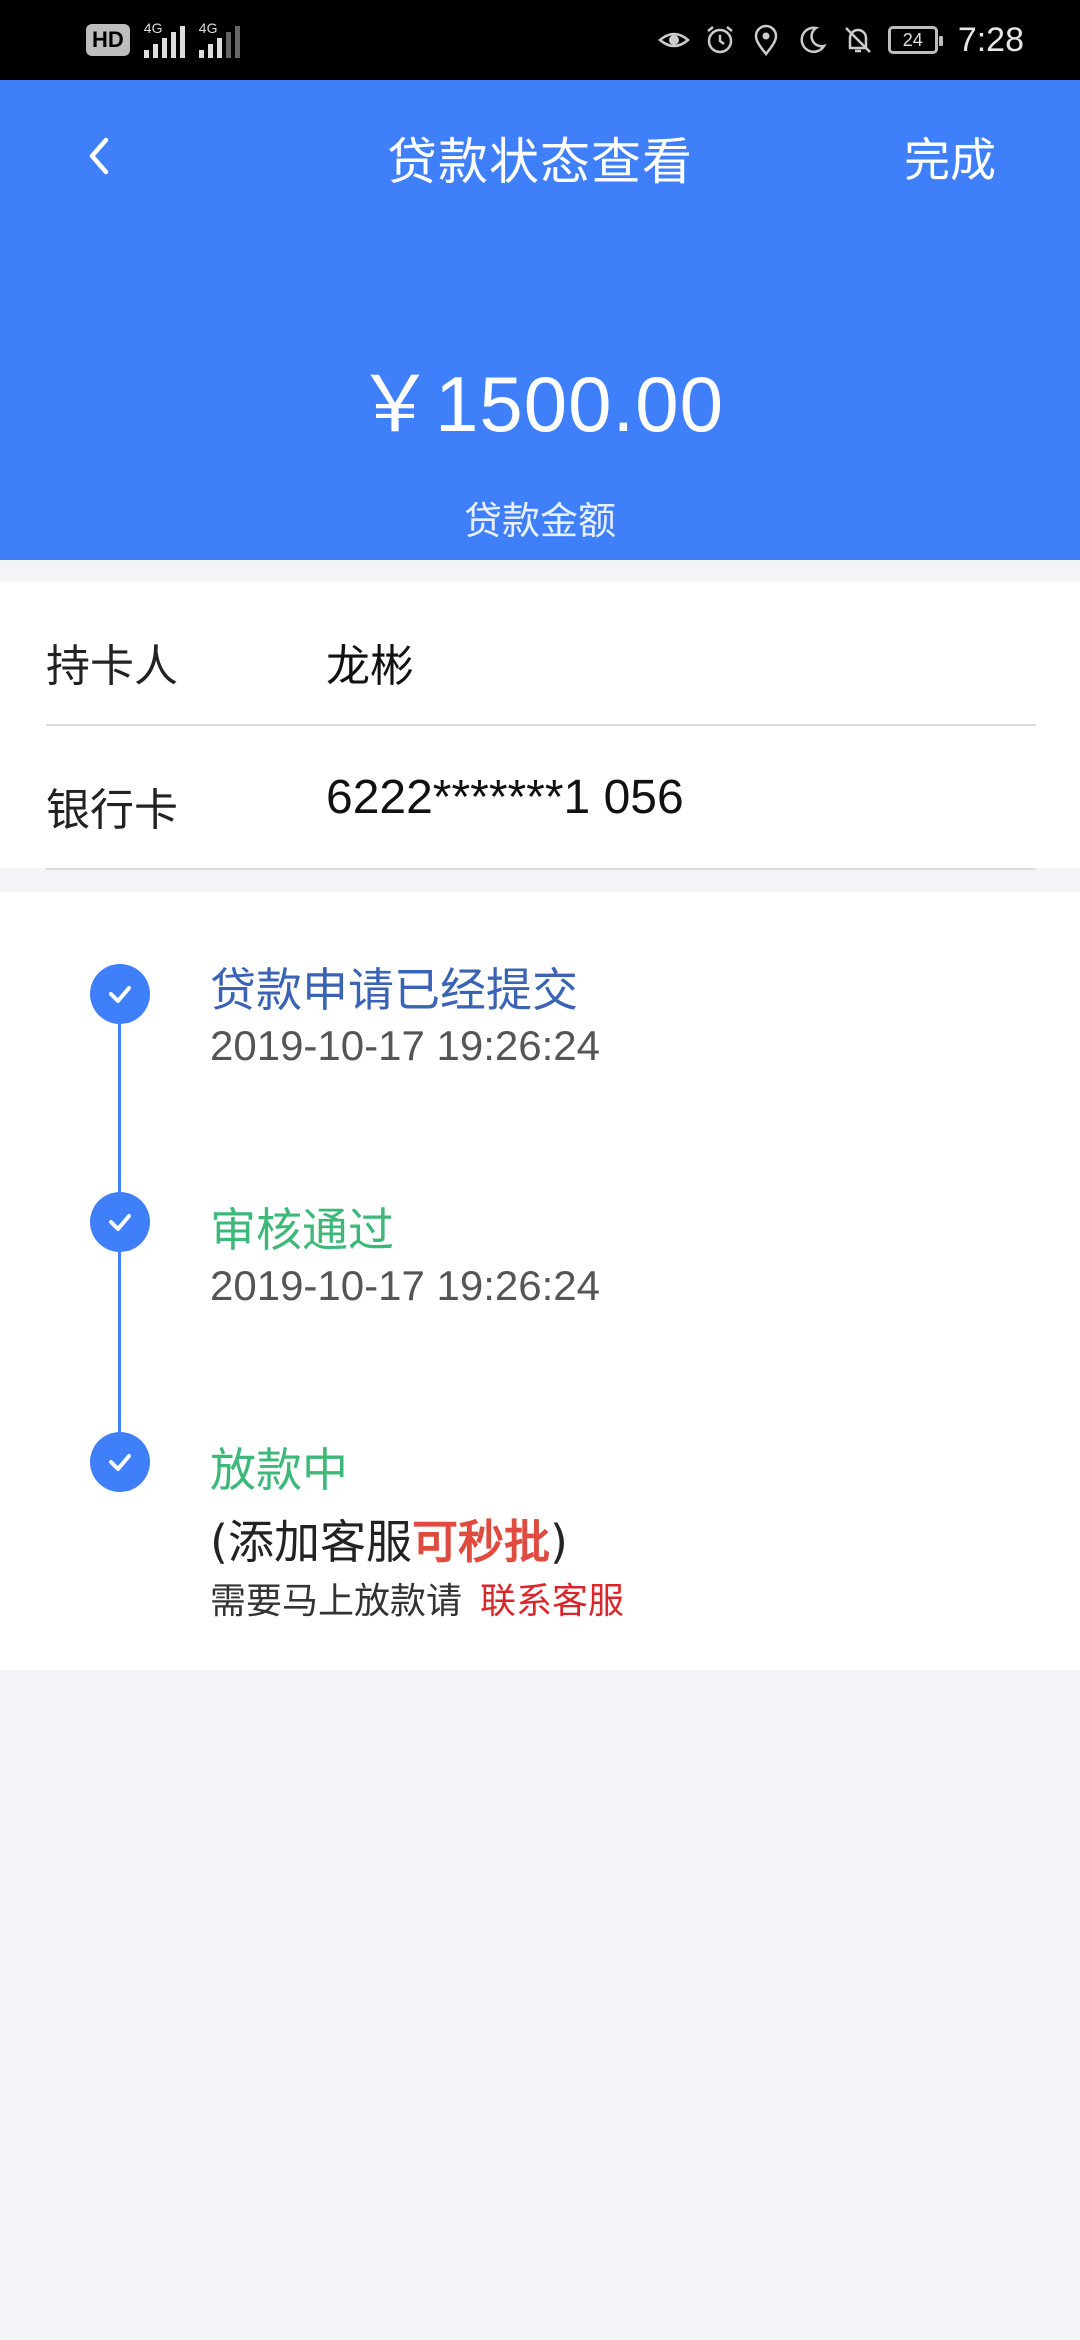 Image resolution: width=1080 pixels, height=2340 pixels. I want to click on status-left: HD 4G 4G, so click(163, 40).